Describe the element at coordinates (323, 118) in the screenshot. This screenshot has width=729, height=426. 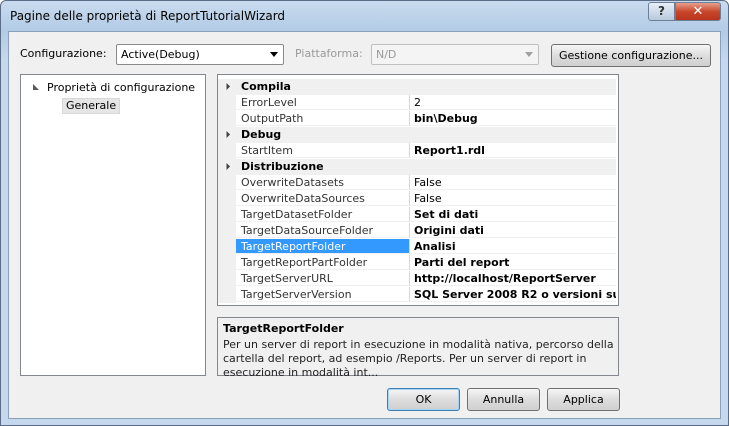
I see `property-name: OutputPath` at that location.